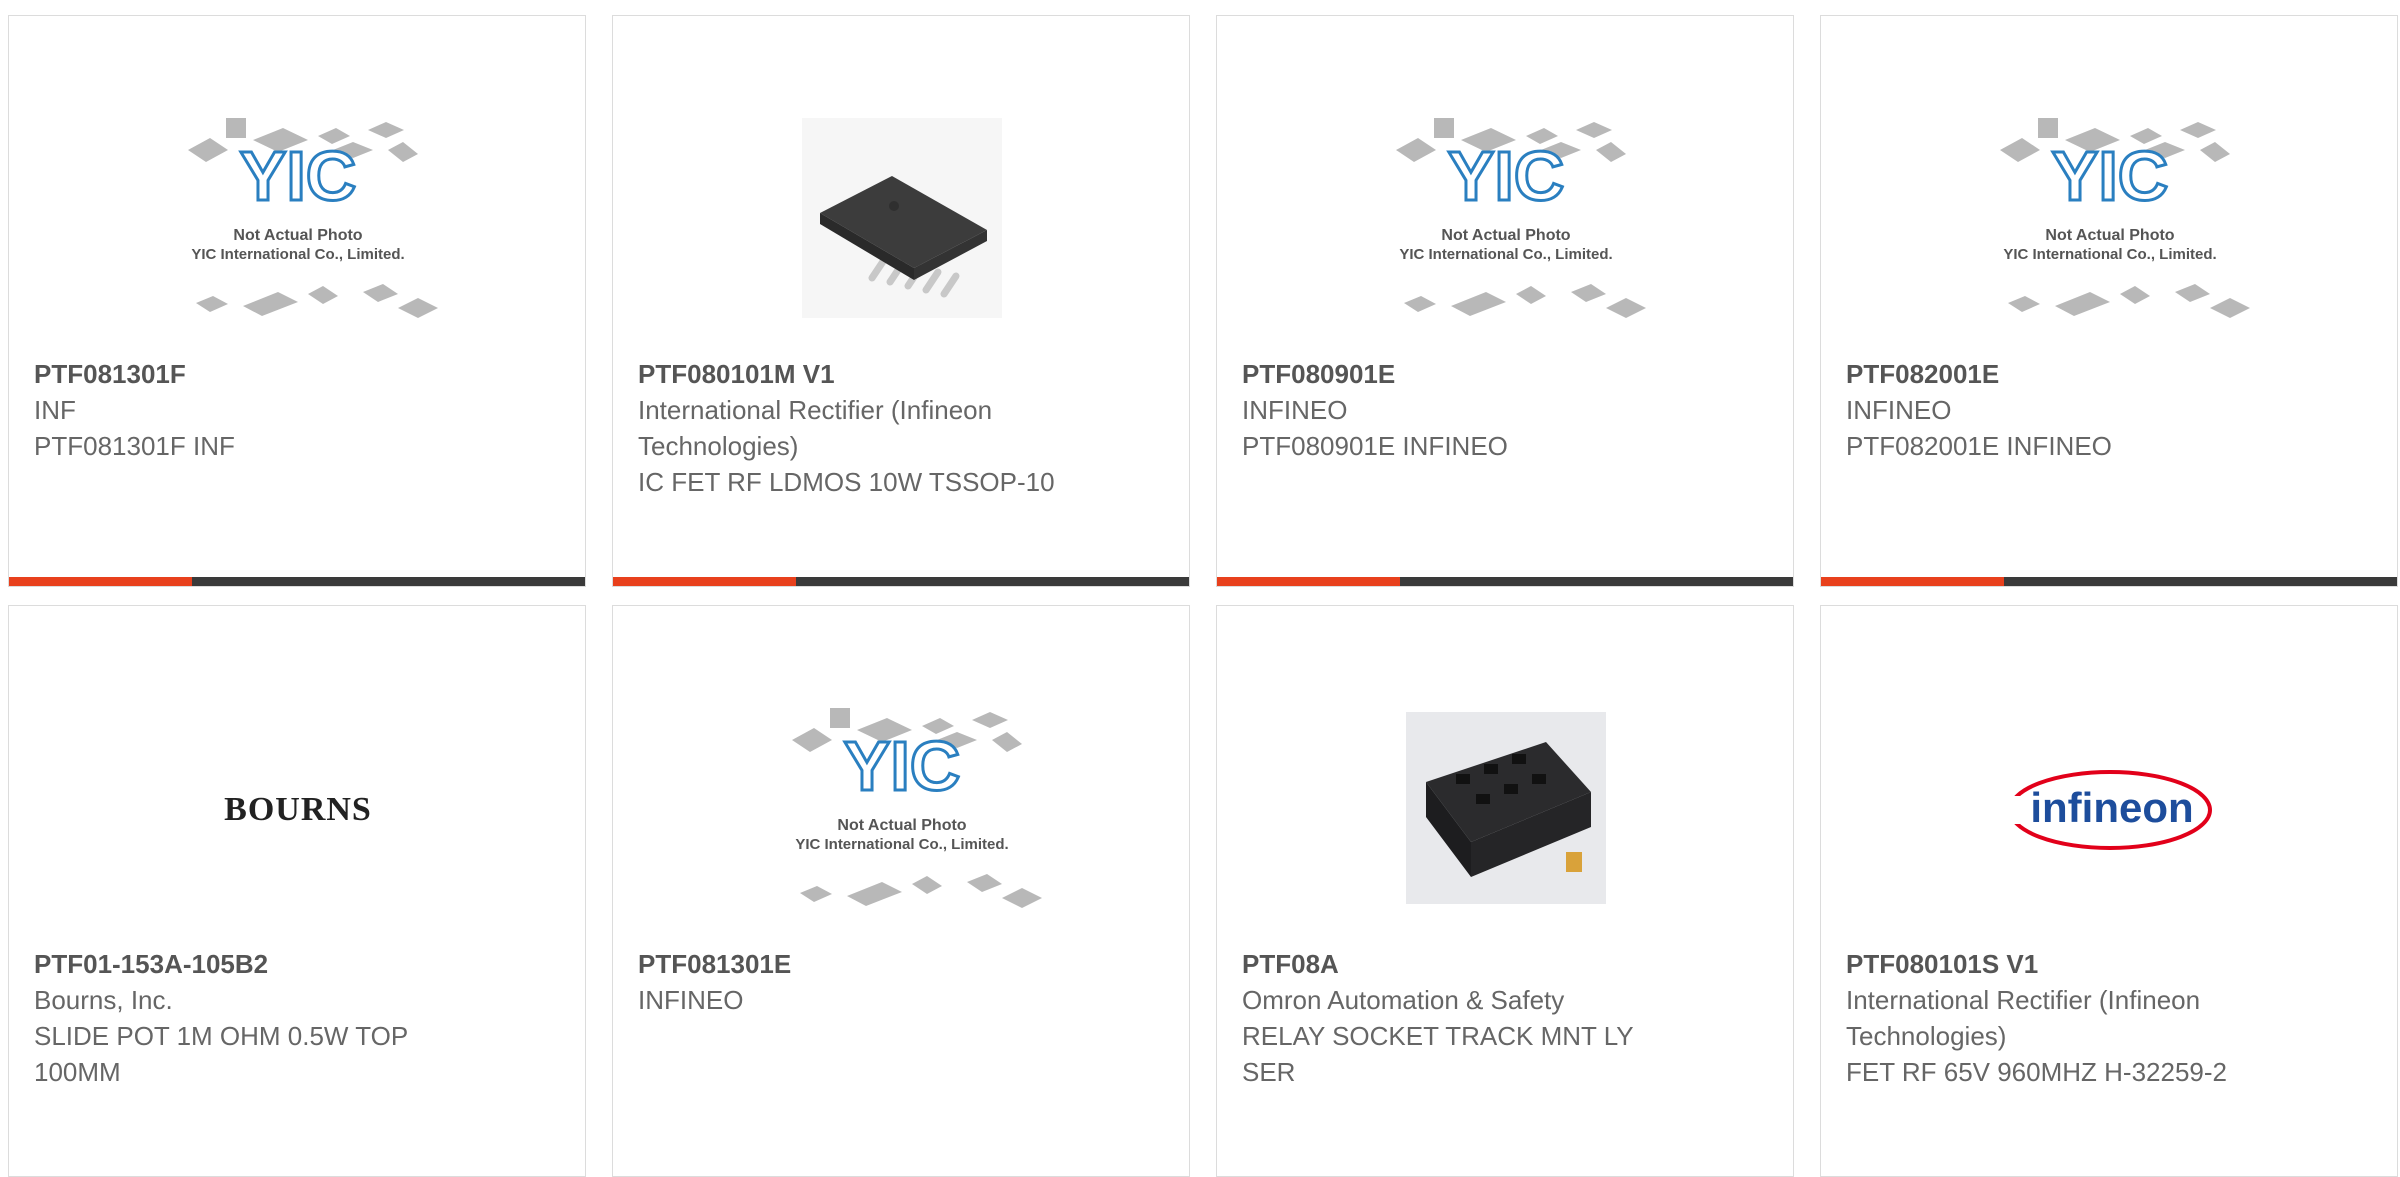 The height and width of the screenshot is (1177, 2400). I want to click on manufacturer: Omron Automation & Safety, so click(1403, 1000).